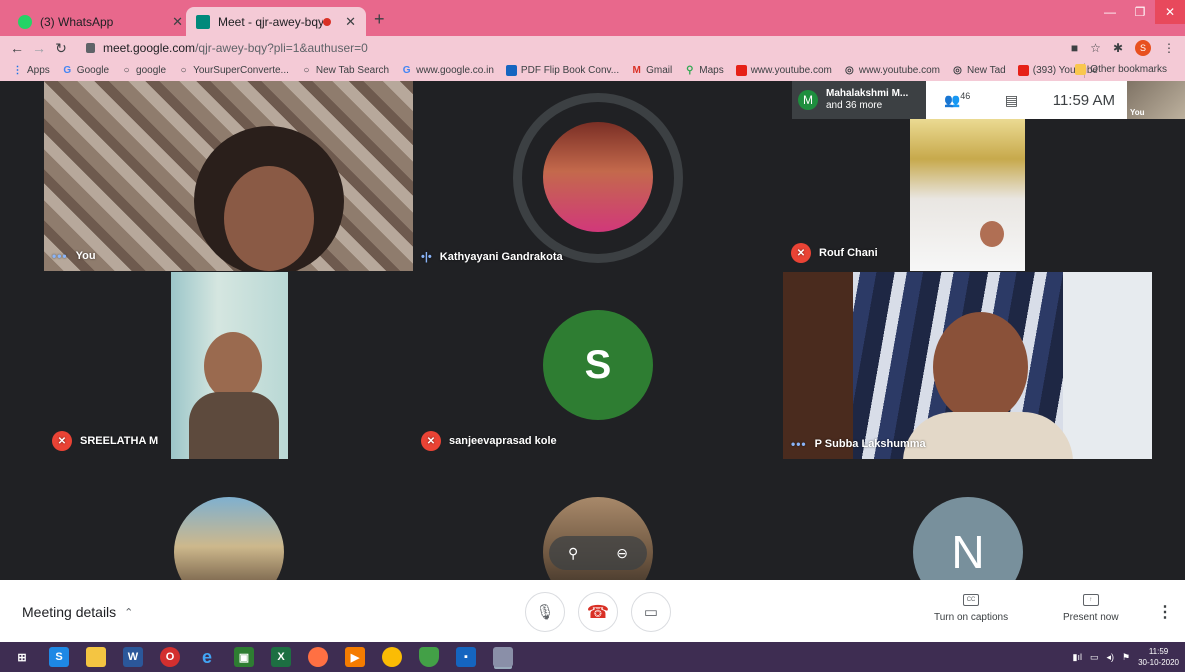 This screenshot has height=672, width=1185. I want to click on participant-avatar, so click(229, 538).